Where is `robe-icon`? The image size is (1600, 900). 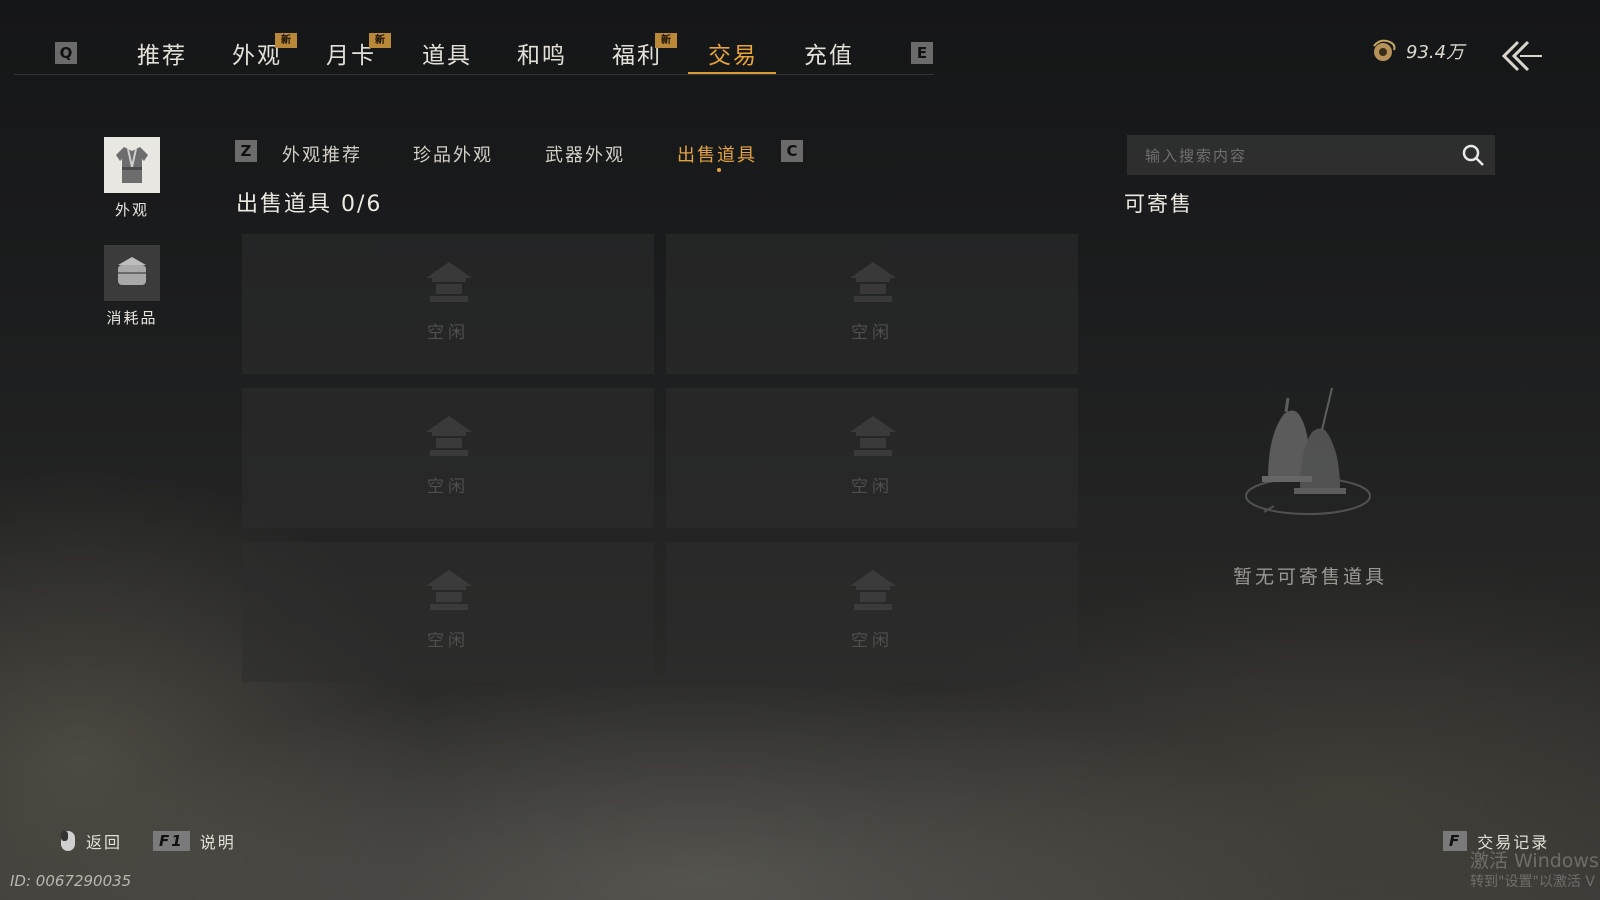
robe-icon is located at coordinates (132, 165).